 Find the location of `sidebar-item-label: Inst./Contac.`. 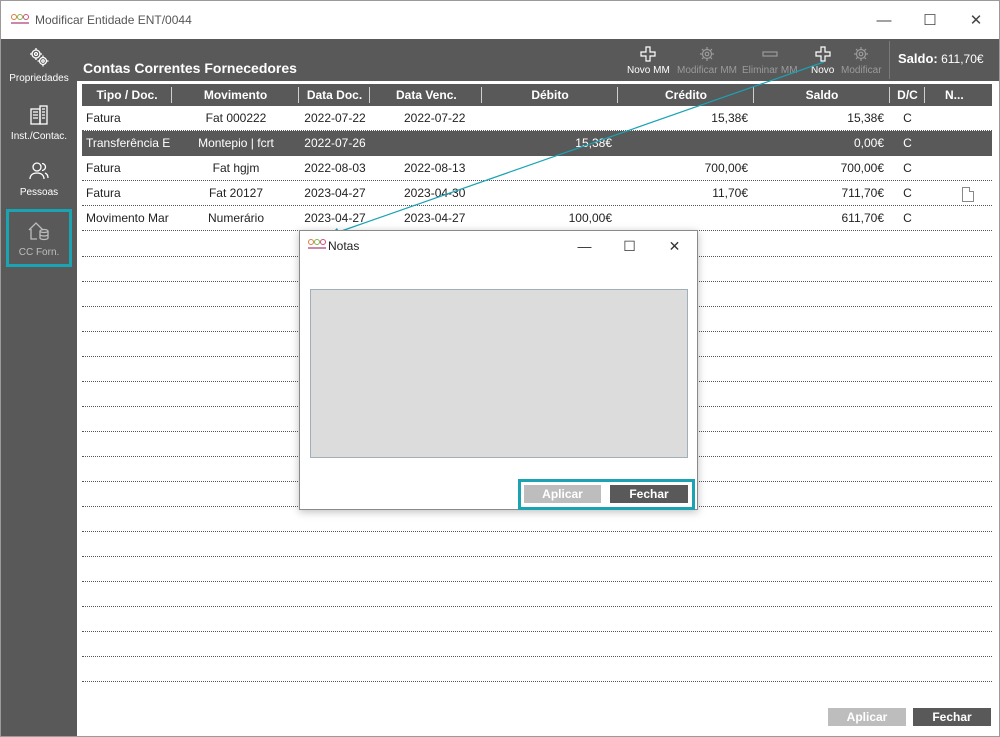

sidebar-item-label: Inst./Contac. is located at coordinates (39, 136).